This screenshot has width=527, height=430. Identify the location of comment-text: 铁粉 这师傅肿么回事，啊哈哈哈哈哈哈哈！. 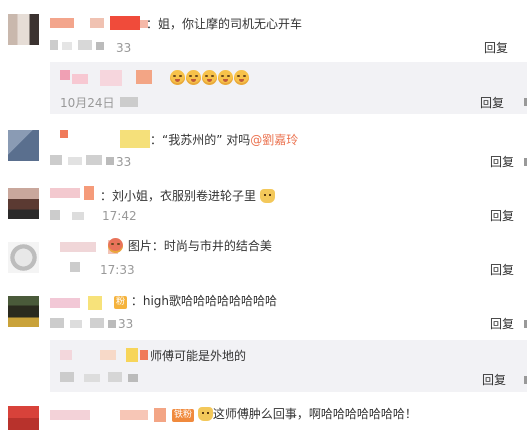
(294, 414).